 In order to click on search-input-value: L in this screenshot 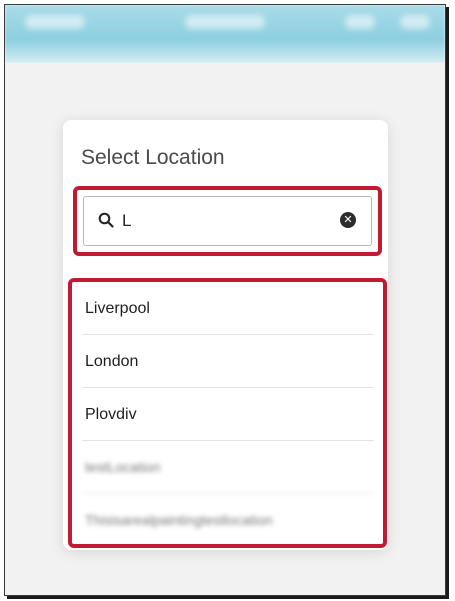, I will do `click(127, 220)`.